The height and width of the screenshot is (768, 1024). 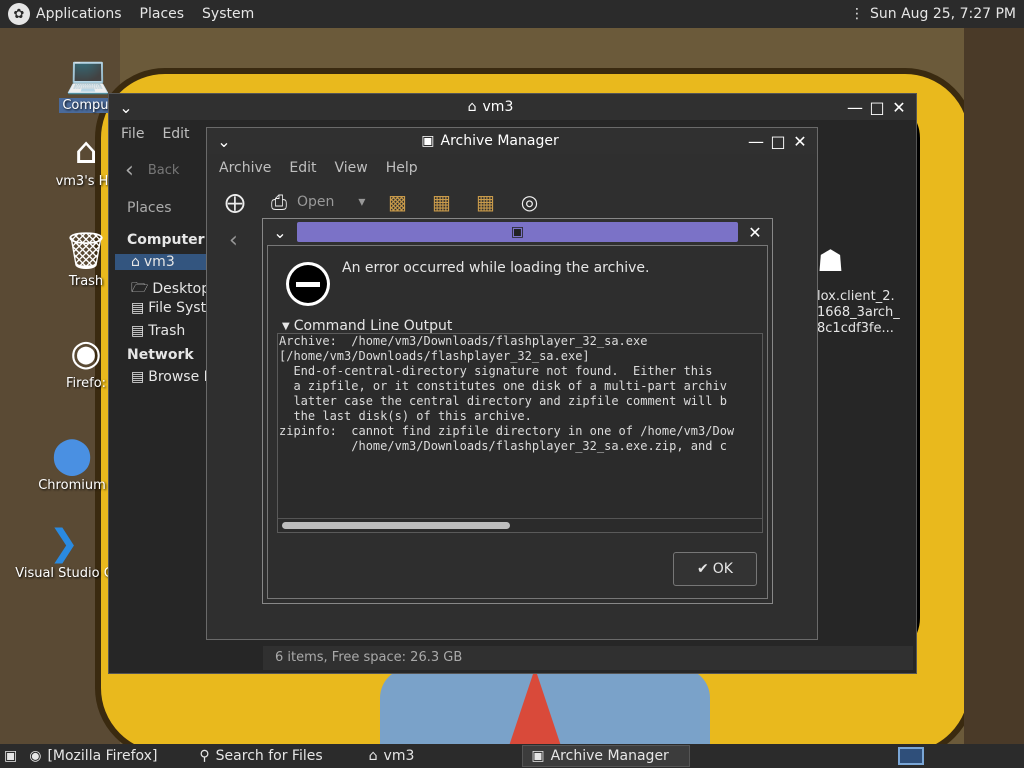 I want to click on add-folder-icon: ▦, so click(x=485, y=202).